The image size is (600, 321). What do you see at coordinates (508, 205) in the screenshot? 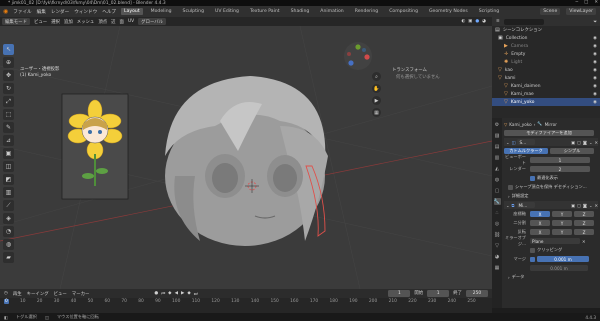
I see `chevron-down-icon: ⌄` at bounding box center [508, 205].